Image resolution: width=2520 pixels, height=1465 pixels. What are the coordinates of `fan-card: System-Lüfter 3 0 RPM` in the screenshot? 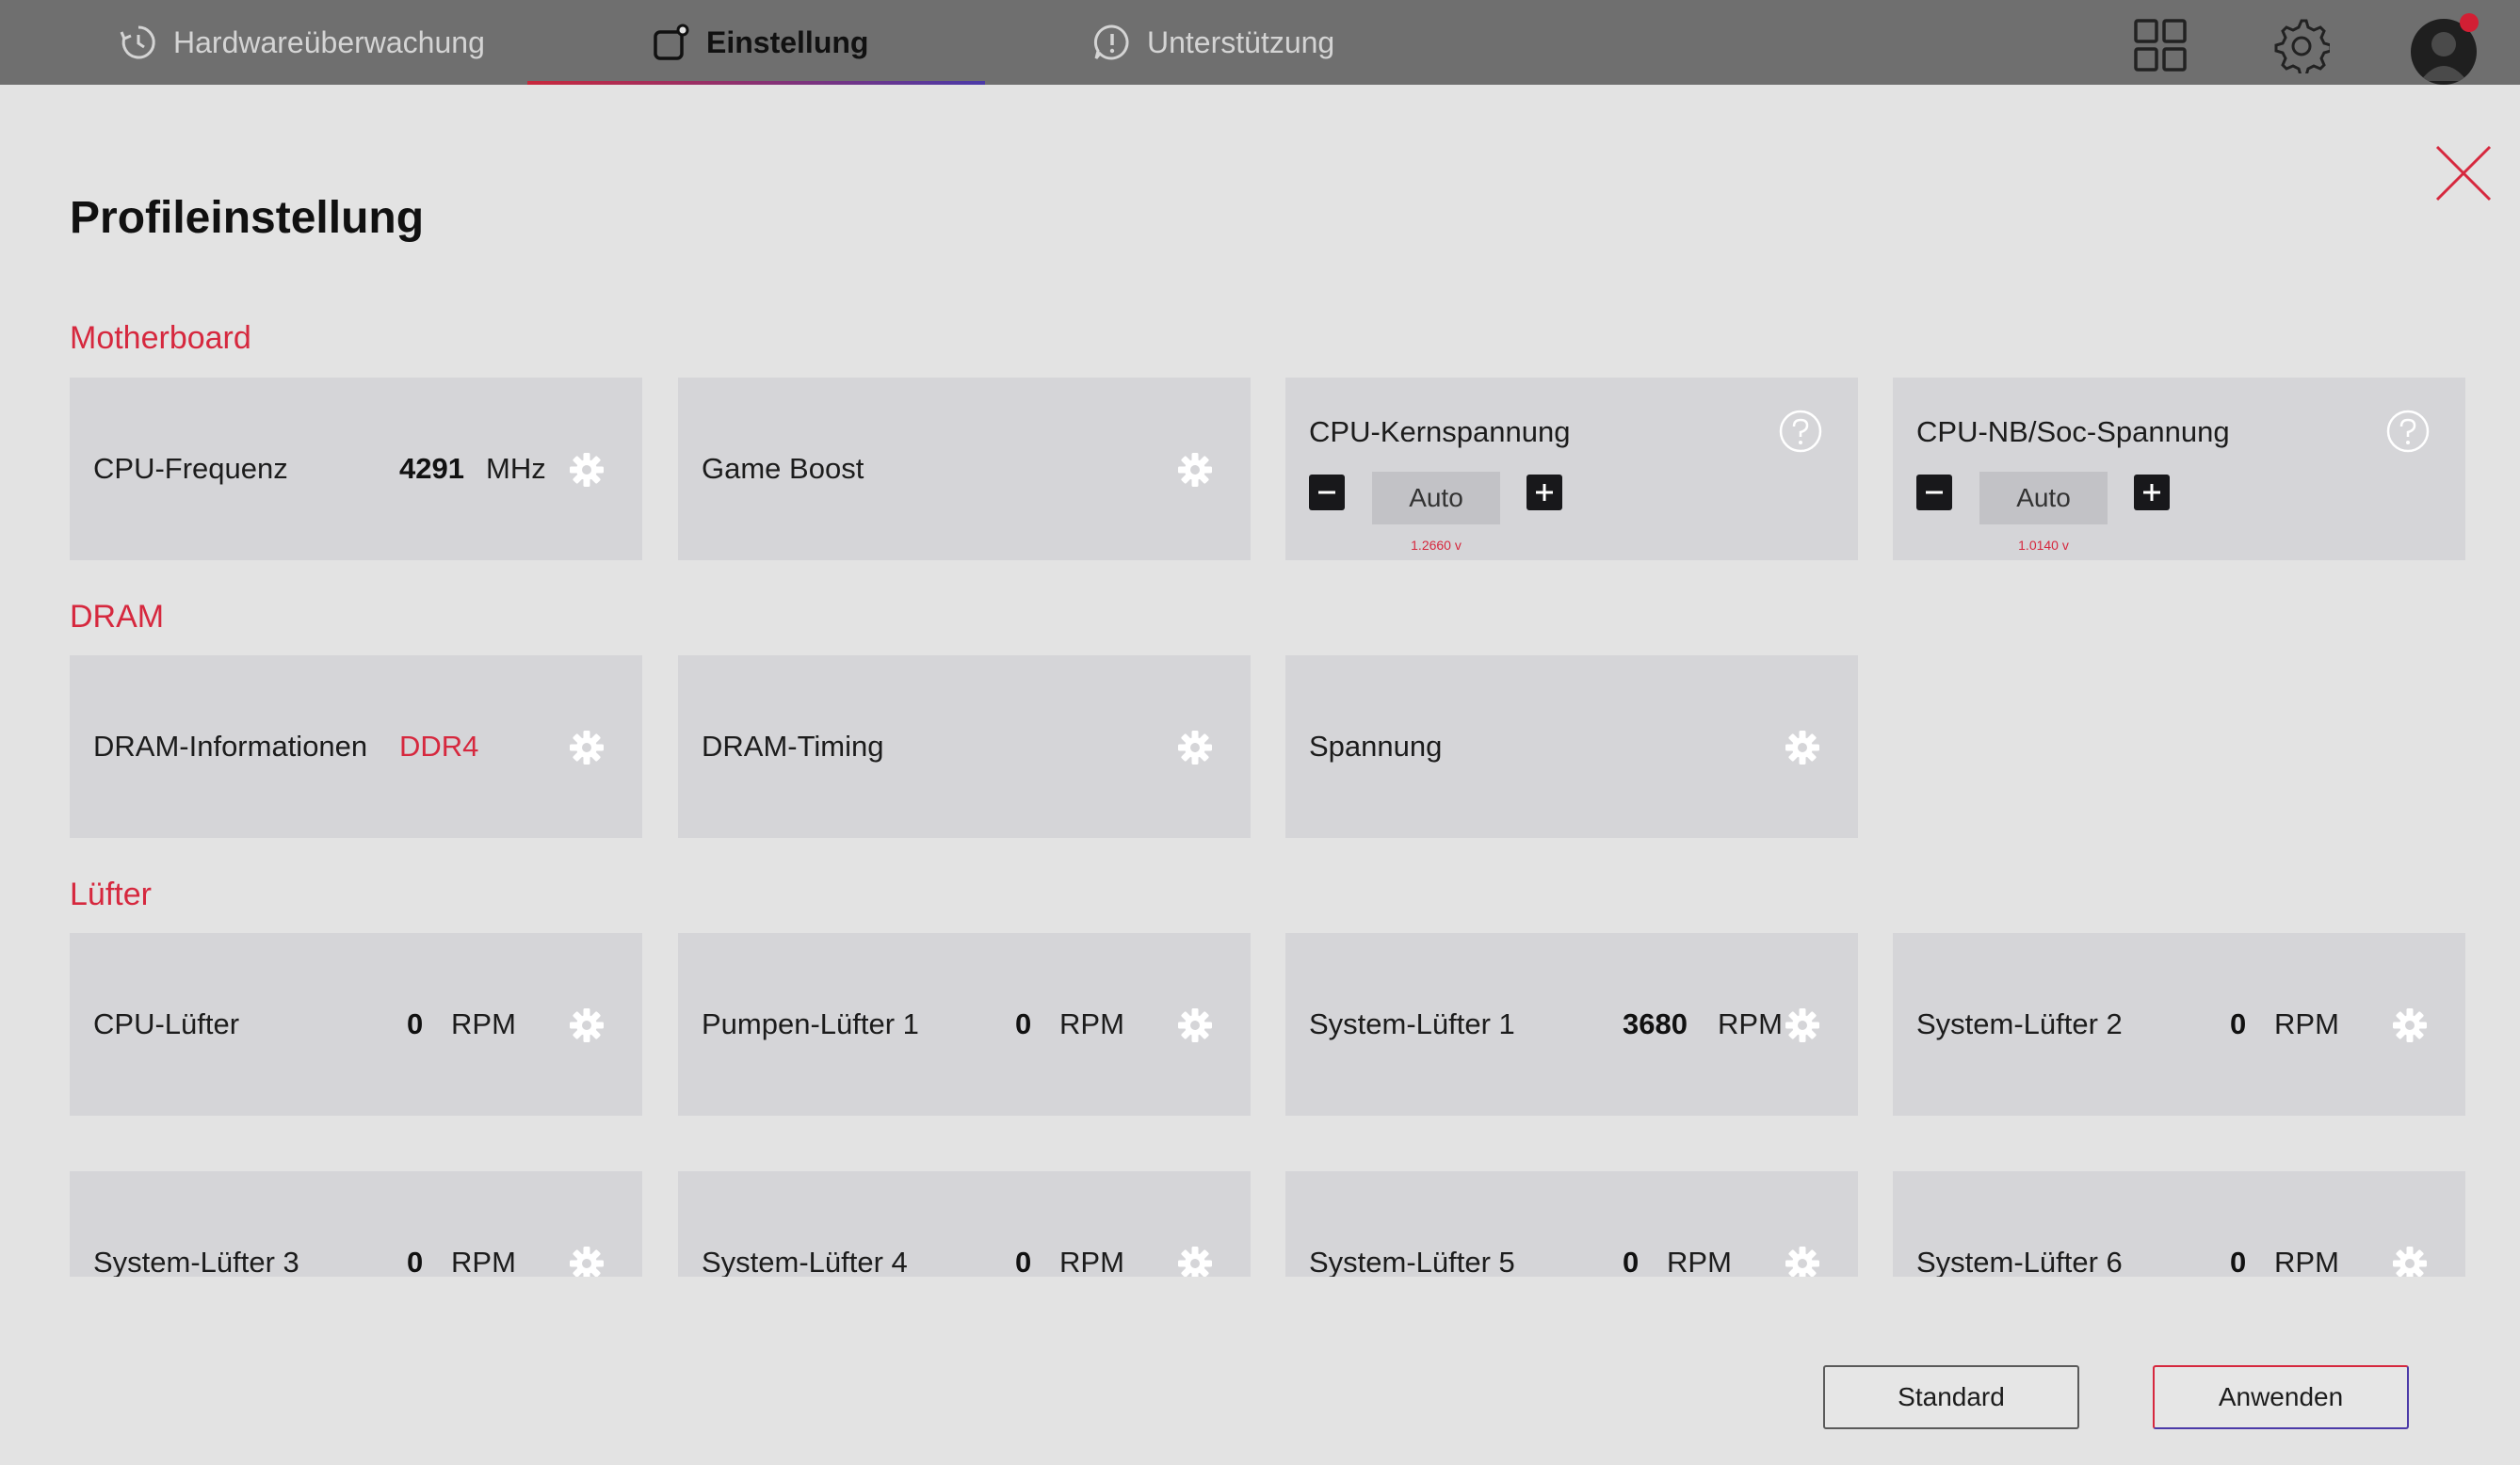 It's located at (356, 1224).